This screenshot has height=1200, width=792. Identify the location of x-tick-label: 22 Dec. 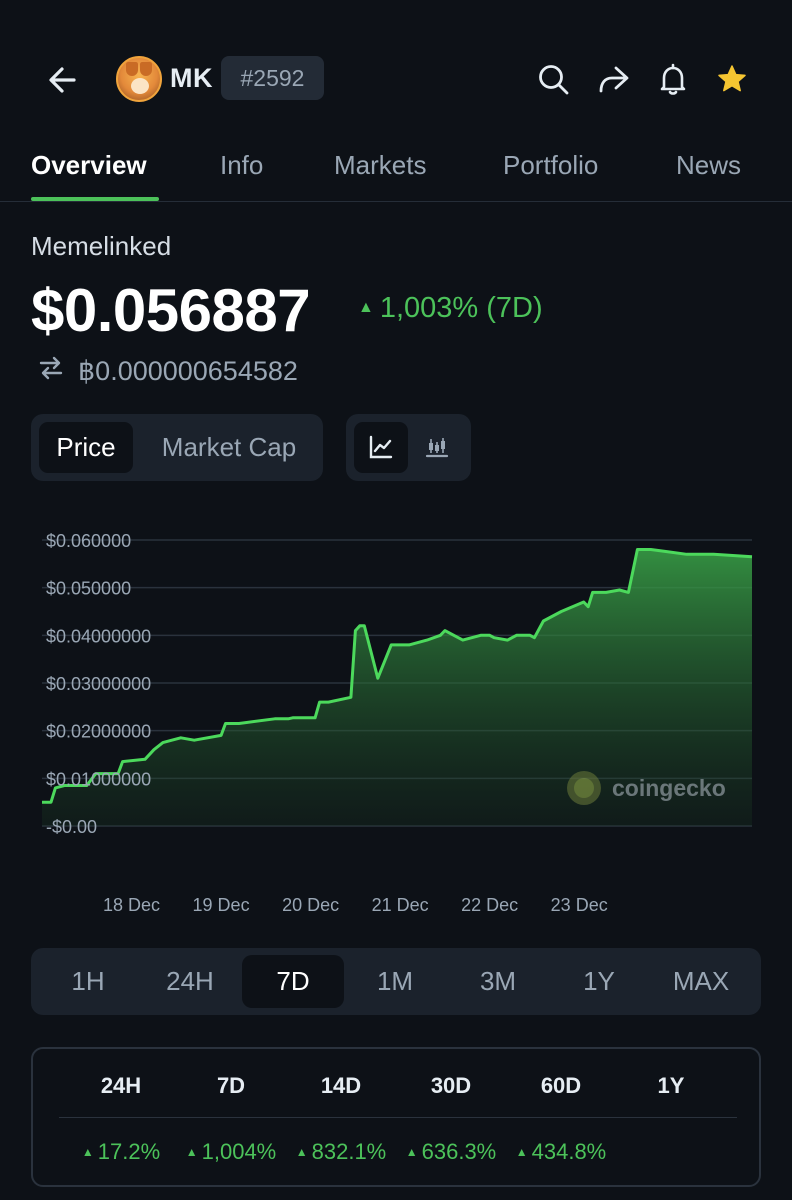
(489, 905).